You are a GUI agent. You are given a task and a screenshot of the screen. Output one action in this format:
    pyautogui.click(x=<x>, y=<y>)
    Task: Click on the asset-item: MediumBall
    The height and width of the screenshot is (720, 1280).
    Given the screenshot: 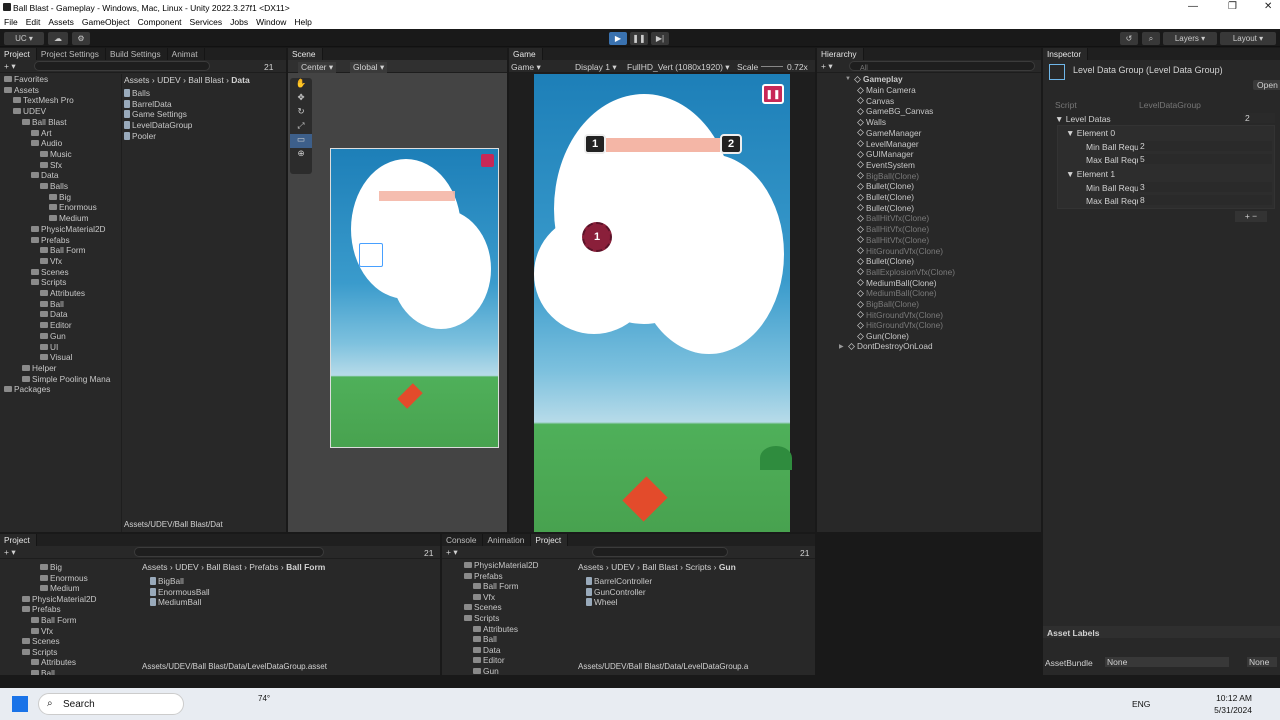 What is the action you would take?
    pyautogui.click(x=175, y=602)
    